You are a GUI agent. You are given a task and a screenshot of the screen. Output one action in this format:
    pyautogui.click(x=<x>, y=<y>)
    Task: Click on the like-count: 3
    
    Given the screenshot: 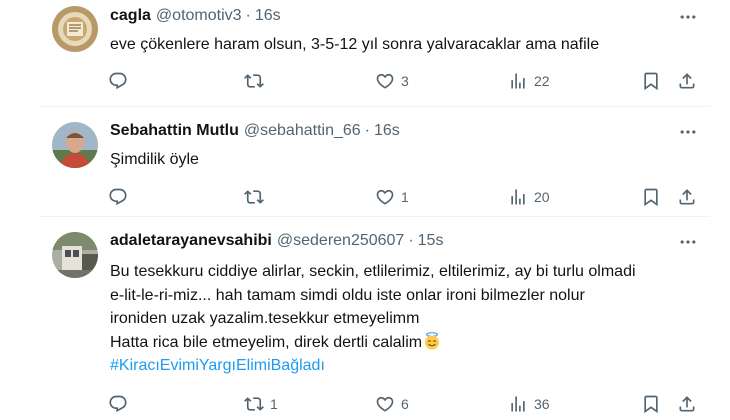 What is the action you would take?
    pyautogui.click(x=405, y=81)
    